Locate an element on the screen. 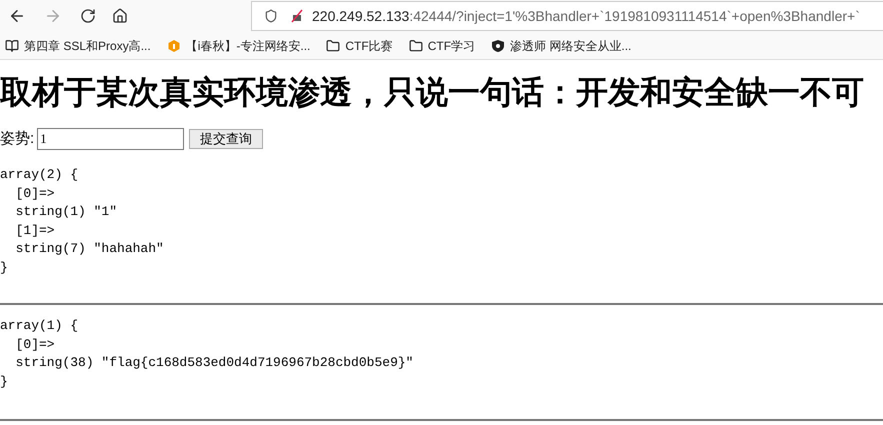 This screenshot has width=883, height=425. back-icon is located at coordinates (17, 16).